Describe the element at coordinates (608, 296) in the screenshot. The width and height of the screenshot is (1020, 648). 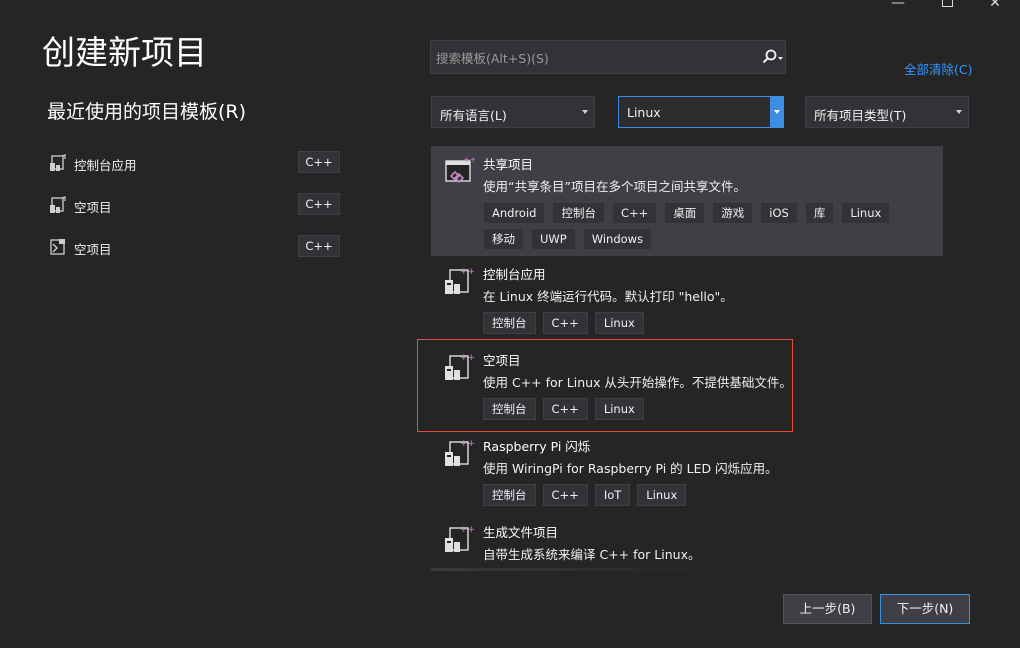
I see `template-description: 在 Linux 终端运行代码。默认打印 "hello"。` at that location.